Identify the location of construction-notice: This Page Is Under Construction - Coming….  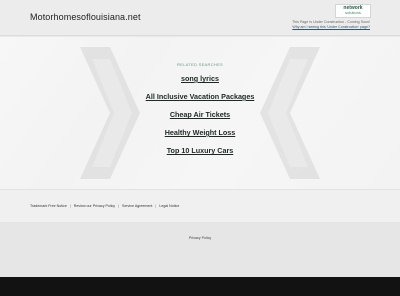
(331, 25).